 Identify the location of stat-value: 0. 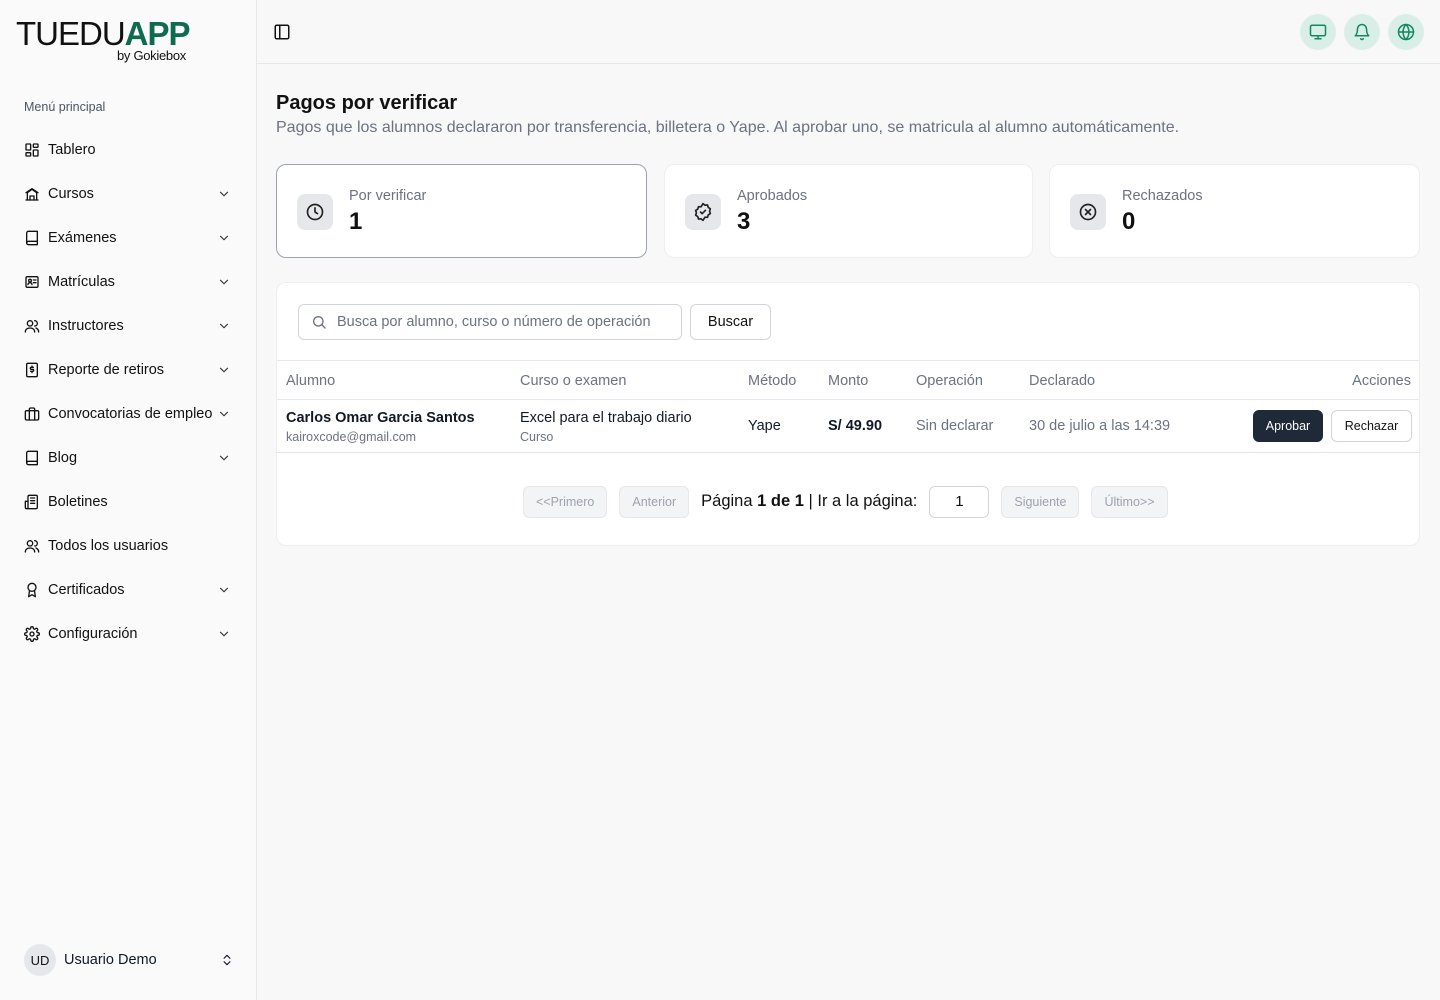
(1129, 221).